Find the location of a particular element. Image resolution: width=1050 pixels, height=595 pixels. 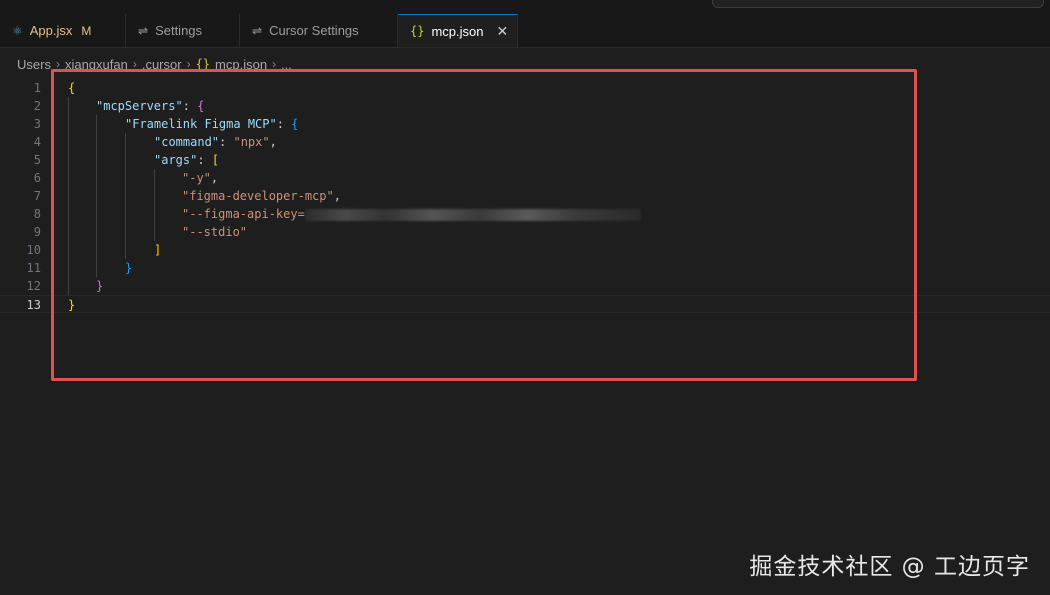

line-number: 2 is located at coordinates (37, 106).